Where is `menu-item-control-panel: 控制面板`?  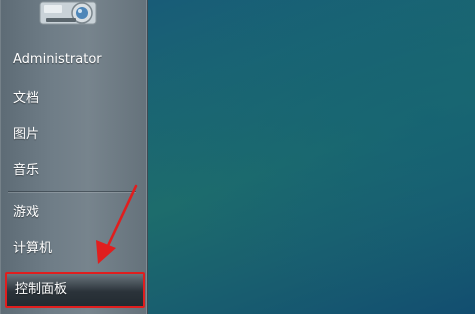 menu-item-control-panel: 控制面板 is located at coordinates (76, 290).